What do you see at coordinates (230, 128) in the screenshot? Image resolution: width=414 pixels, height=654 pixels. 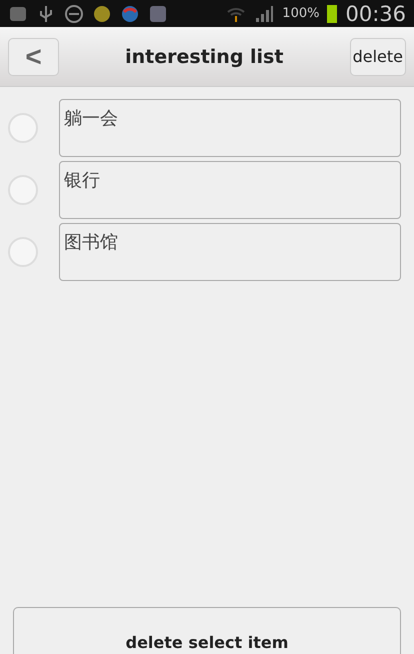 I see `list-item: 躺一会` at bounding box center [230, 128].